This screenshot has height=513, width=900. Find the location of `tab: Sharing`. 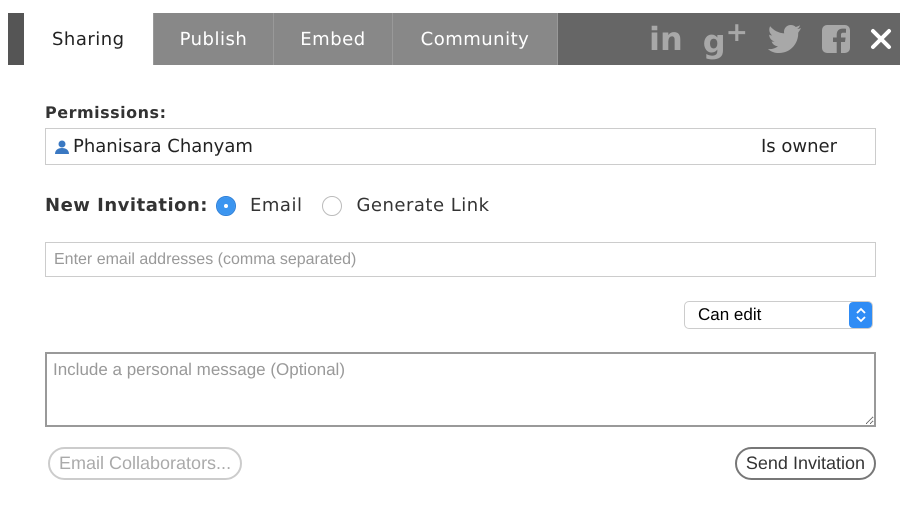

tab: Sharing is located at coordinates (89, 39).